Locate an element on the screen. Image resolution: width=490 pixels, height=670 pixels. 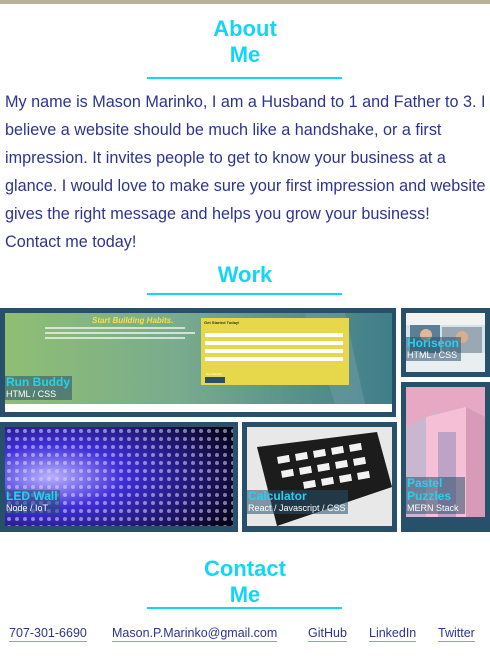
contact-divider is located at coordinates (244, 608).